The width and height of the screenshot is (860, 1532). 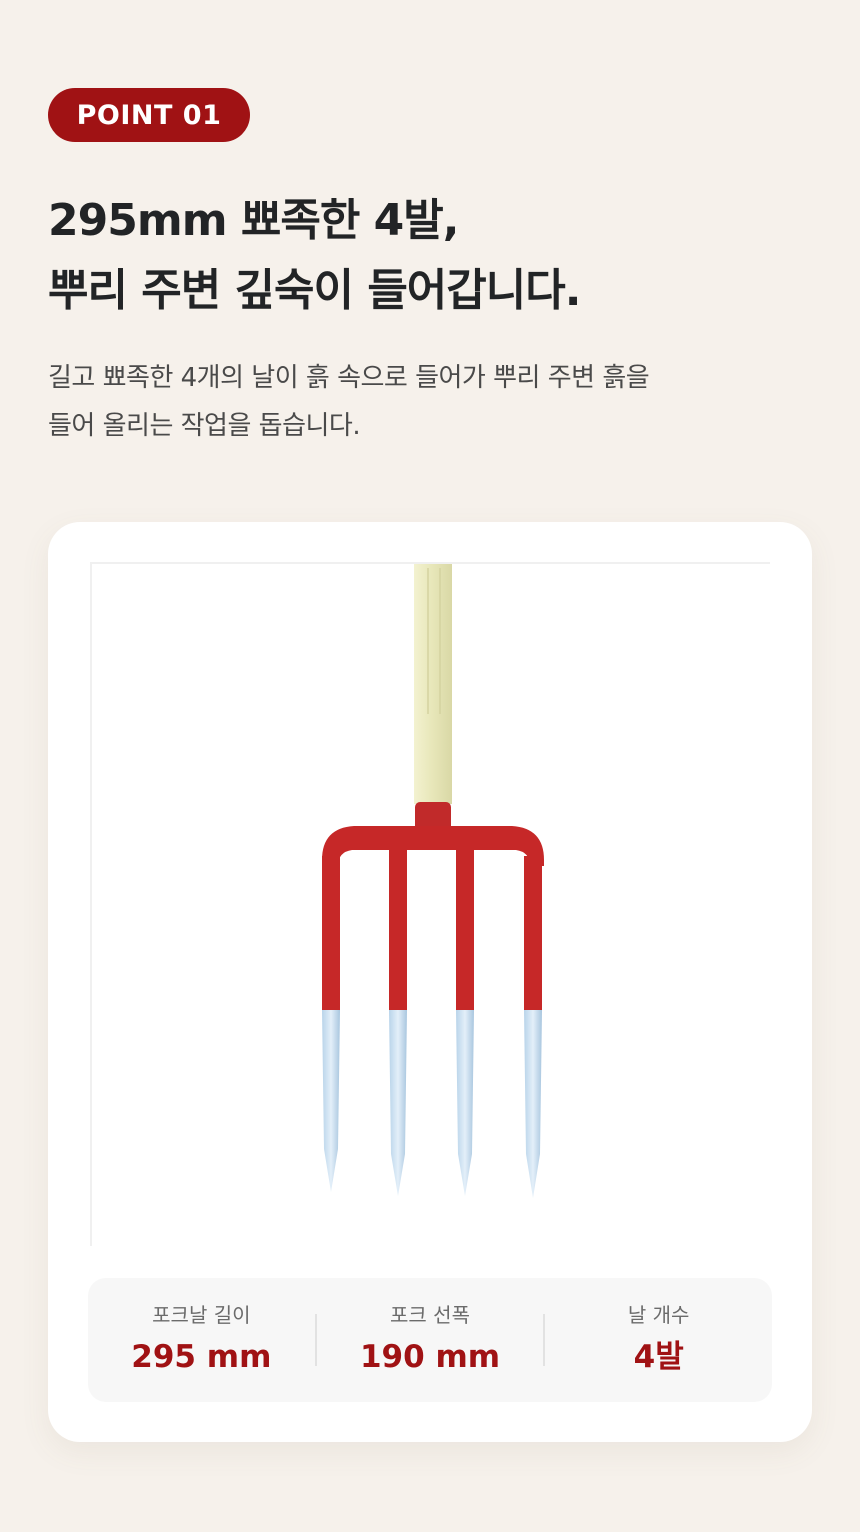 I want to click on fork-tine-3-steel, so click(x=465, y=1103).